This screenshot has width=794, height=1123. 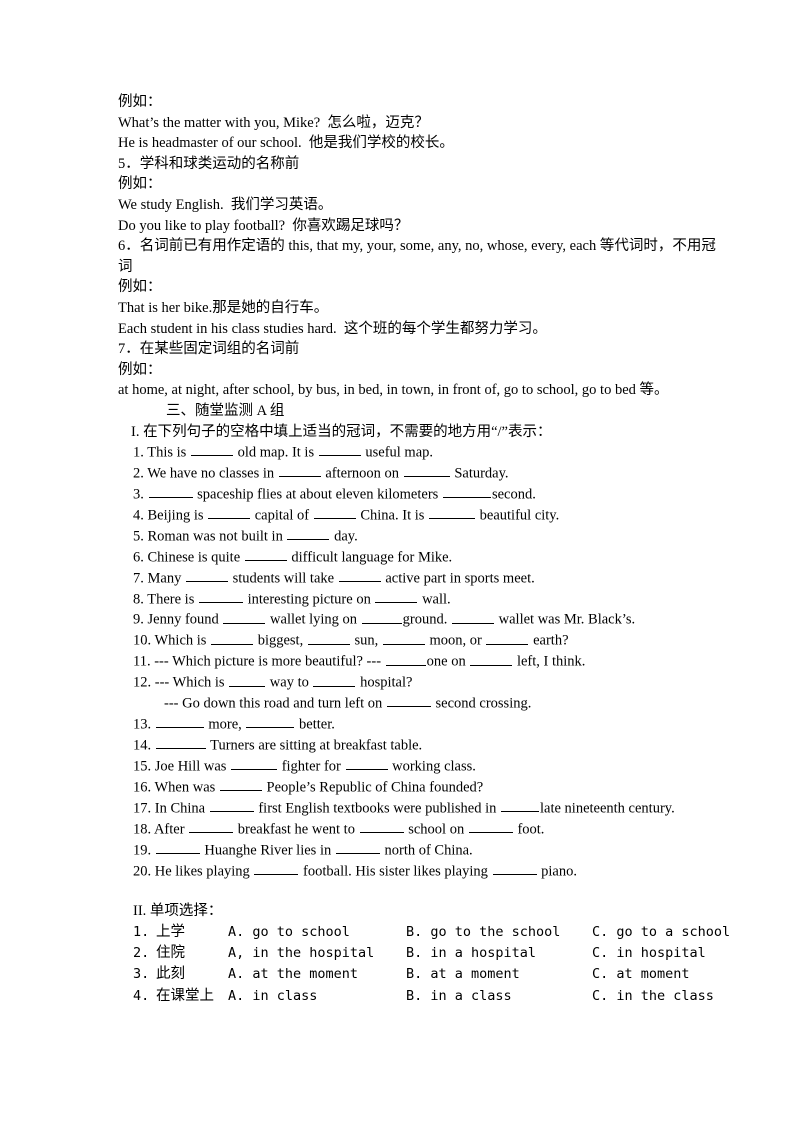 What do you see at coordinates (384, 682) in the screenshot?
I see `item-text: hospital?` at bounding box center [384, 682].